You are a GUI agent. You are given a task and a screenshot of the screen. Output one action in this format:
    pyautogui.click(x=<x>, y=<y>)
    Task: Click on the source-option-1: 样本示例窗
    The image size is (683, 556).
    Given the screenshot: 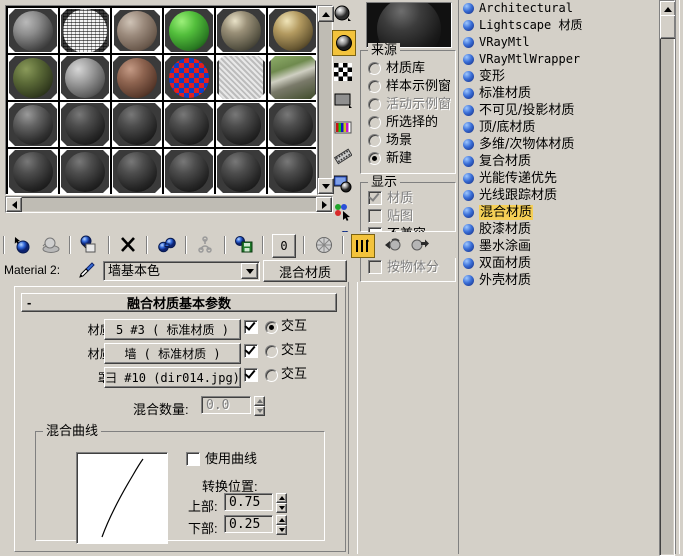 What is the action you would take?
    pyautogui.click(x=408, y=86)
    